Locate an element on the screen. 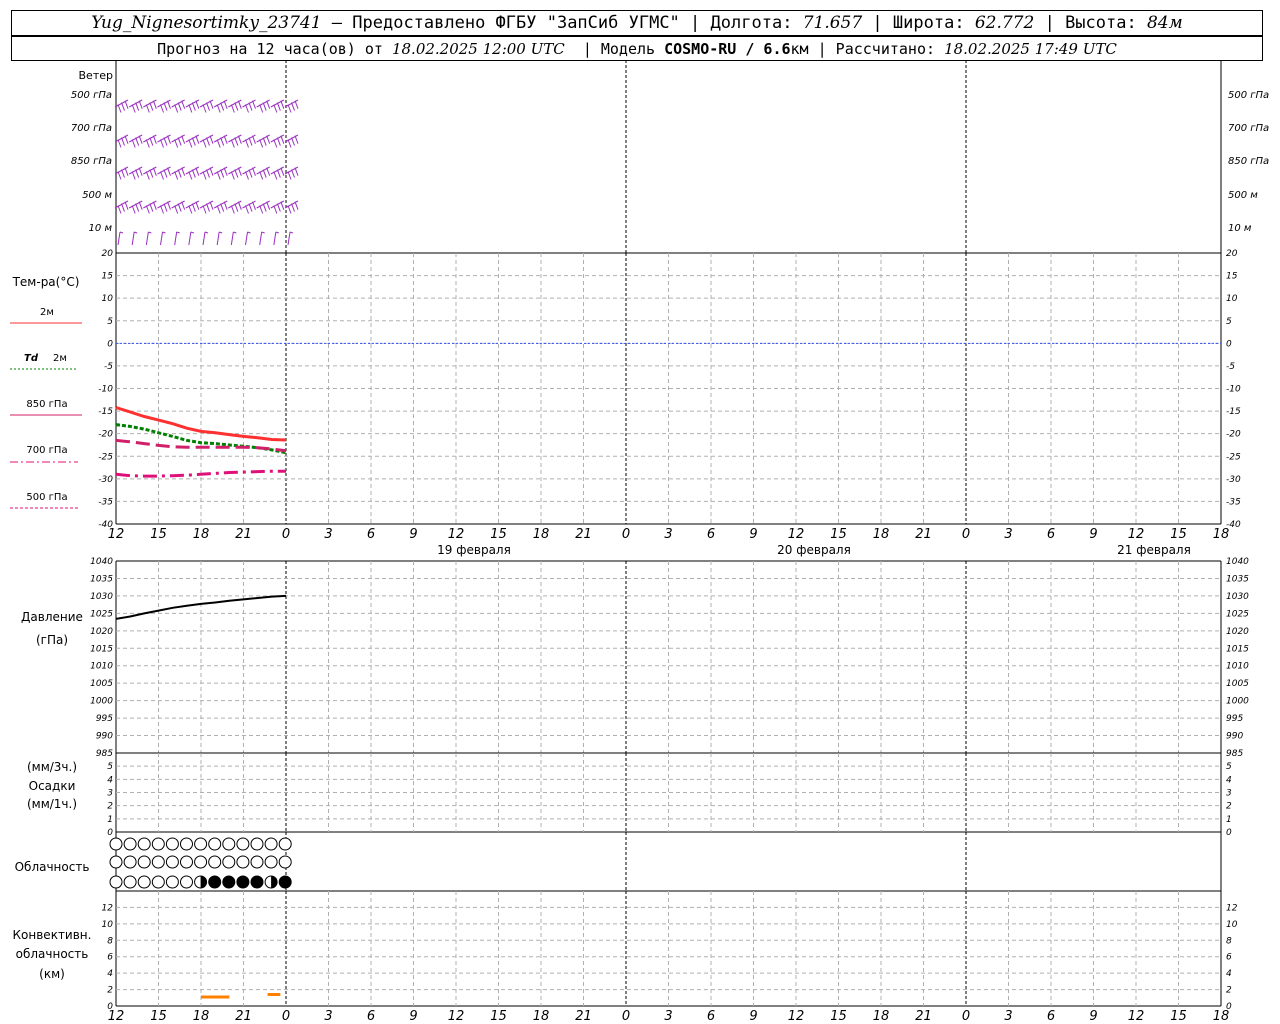 This screenshot has width=1280, height=1024. wind-level-label-right: 500 гПа is located at coordinates (1248, 95).